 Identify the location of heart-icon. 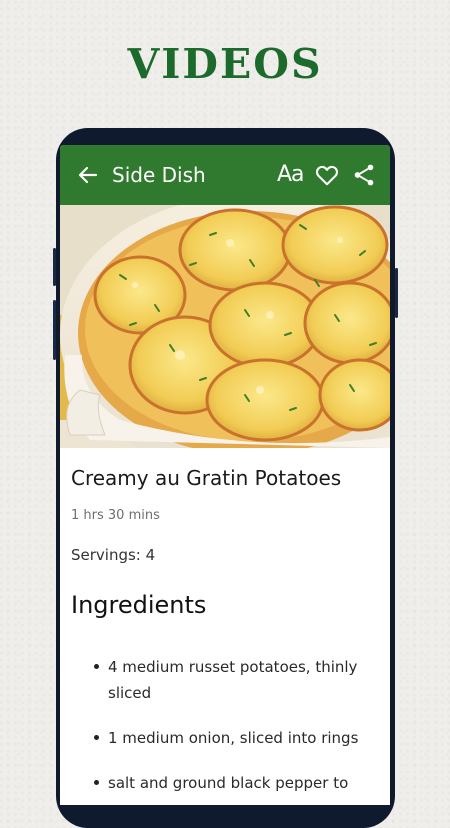
(327, 175).